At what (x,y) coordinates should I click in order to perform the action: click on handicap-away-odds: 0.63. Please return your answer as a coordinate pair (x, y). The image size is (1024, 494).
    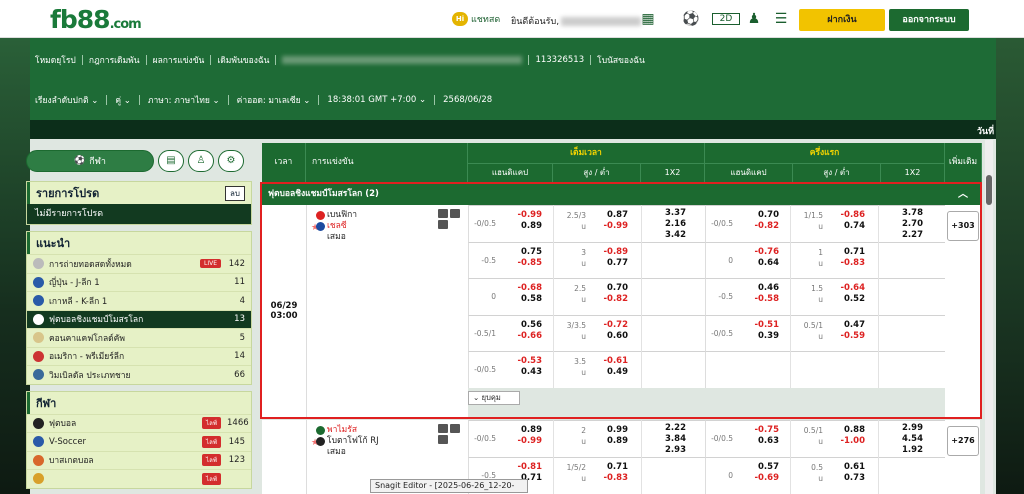
    Looking at the image, I should click on (762, 441).